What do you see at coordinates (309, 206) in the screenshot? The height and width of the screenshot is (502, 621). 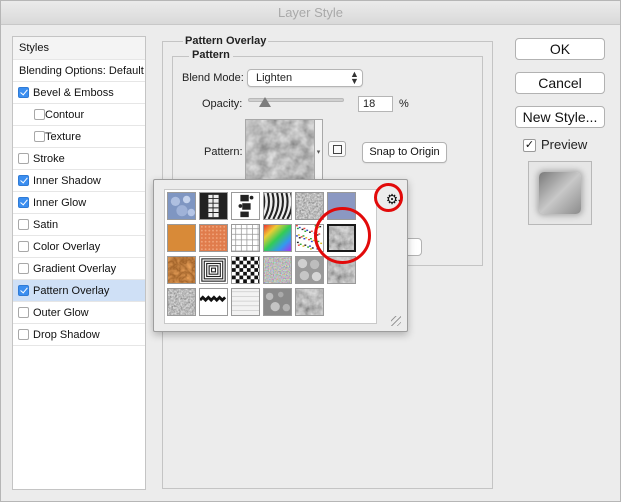 I see `pattern-swatch-gray-noise` at bounding box center [309, 206].